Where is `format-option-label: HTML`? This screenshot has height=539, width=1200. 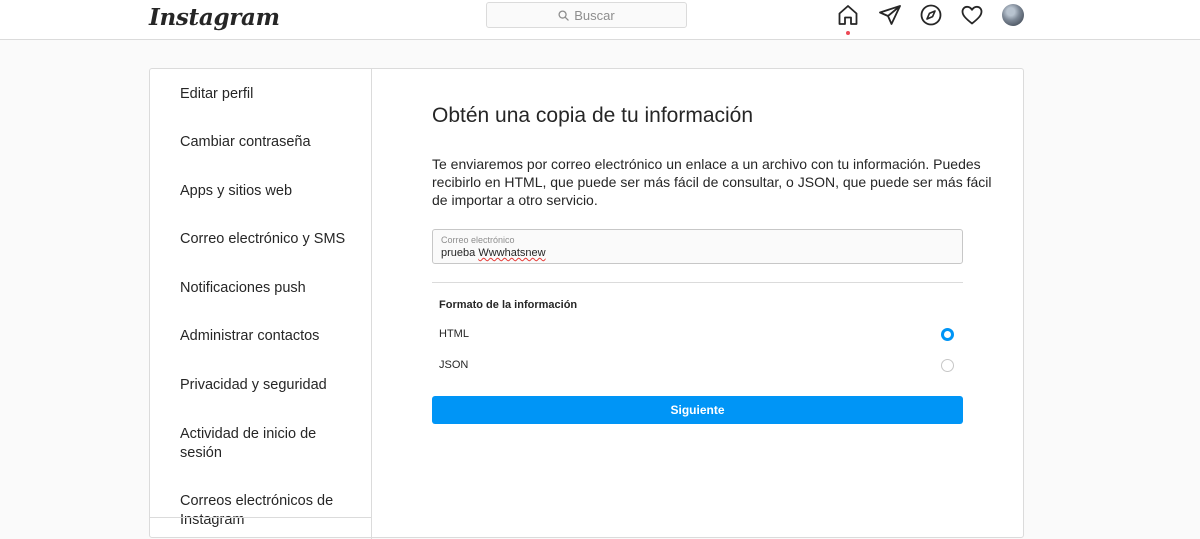 format-option-label: HTML is located at coordinates (454, 334).